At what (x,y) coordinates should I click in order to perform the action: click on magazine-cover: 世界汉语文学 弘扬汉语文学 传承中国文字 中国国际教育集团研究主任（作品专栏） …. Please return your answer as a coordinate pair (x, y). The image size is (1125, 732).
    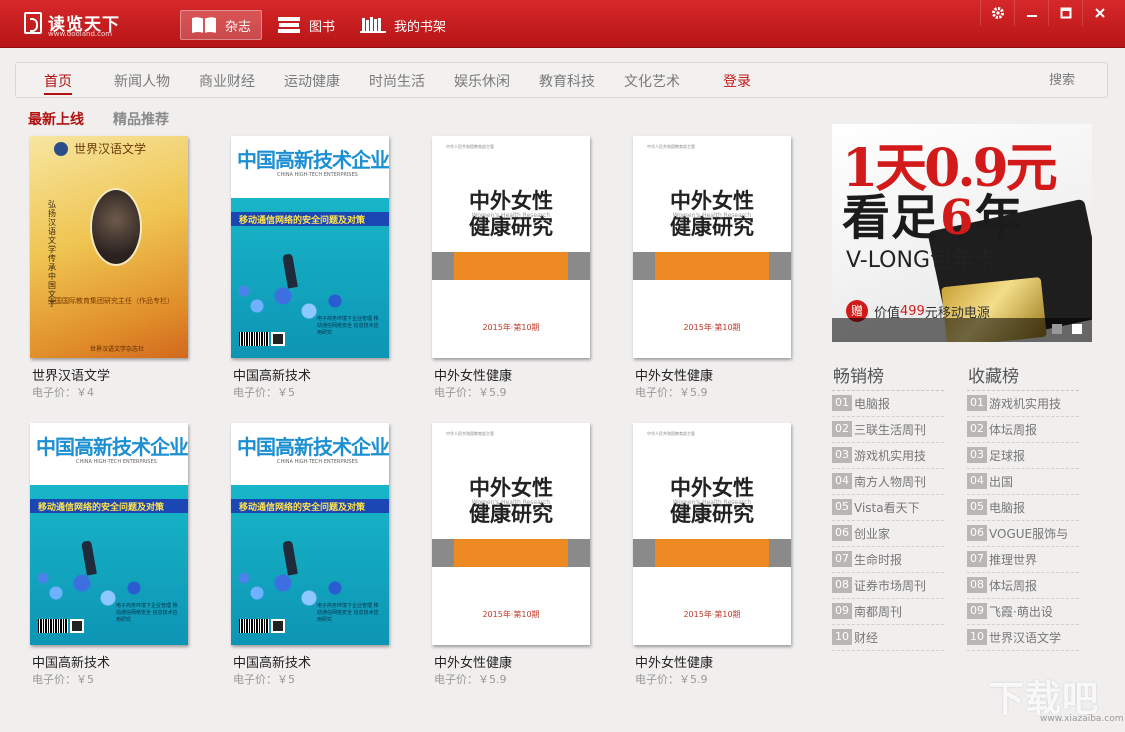
    Looking at the image, I should click on (109, 247).